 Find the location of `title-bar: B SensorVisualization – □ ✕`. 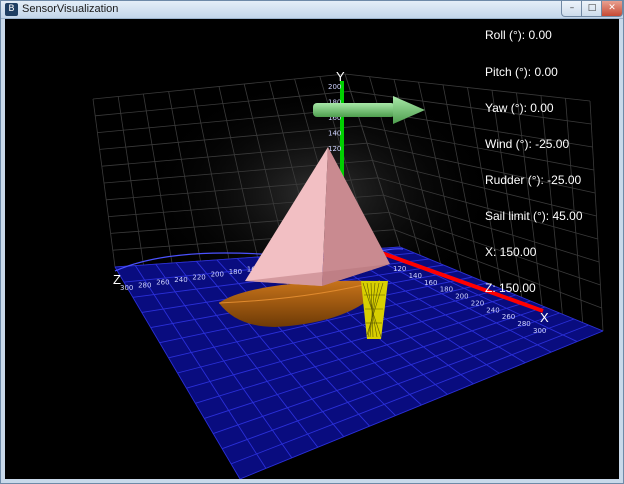

title-bar: B SensorVisualization – □ ✕ is located at coordinates (312, 10).